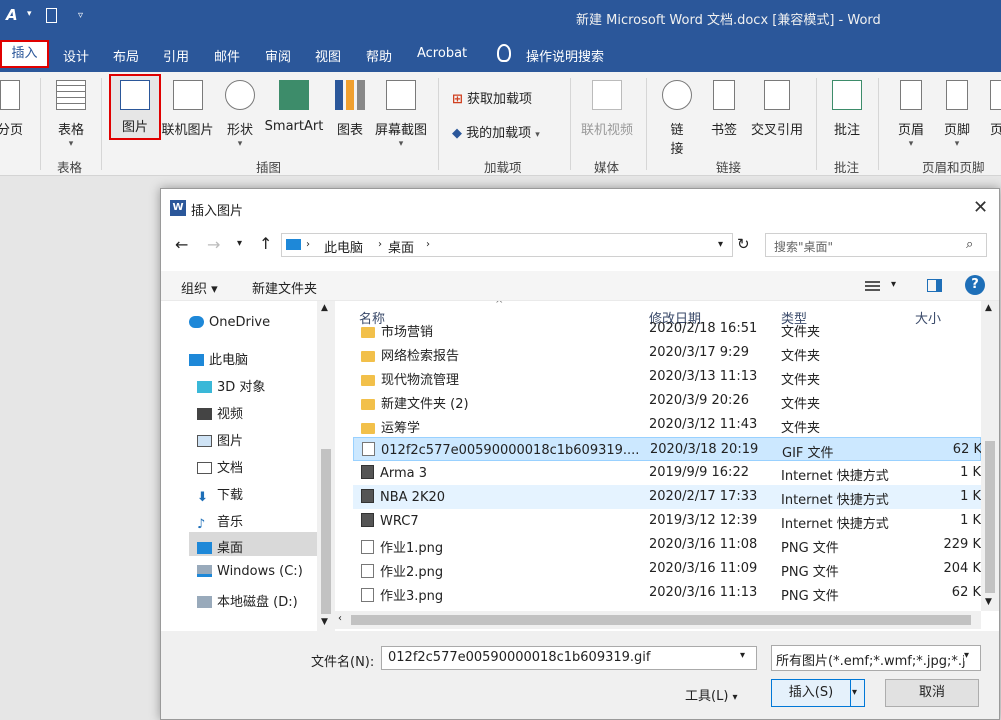 The image size is (1001, 720). What do you see at coordinates (661, 620) in the screenshot?
I see `horizontal-scroll-thumb` at bounding box center [661, 620].